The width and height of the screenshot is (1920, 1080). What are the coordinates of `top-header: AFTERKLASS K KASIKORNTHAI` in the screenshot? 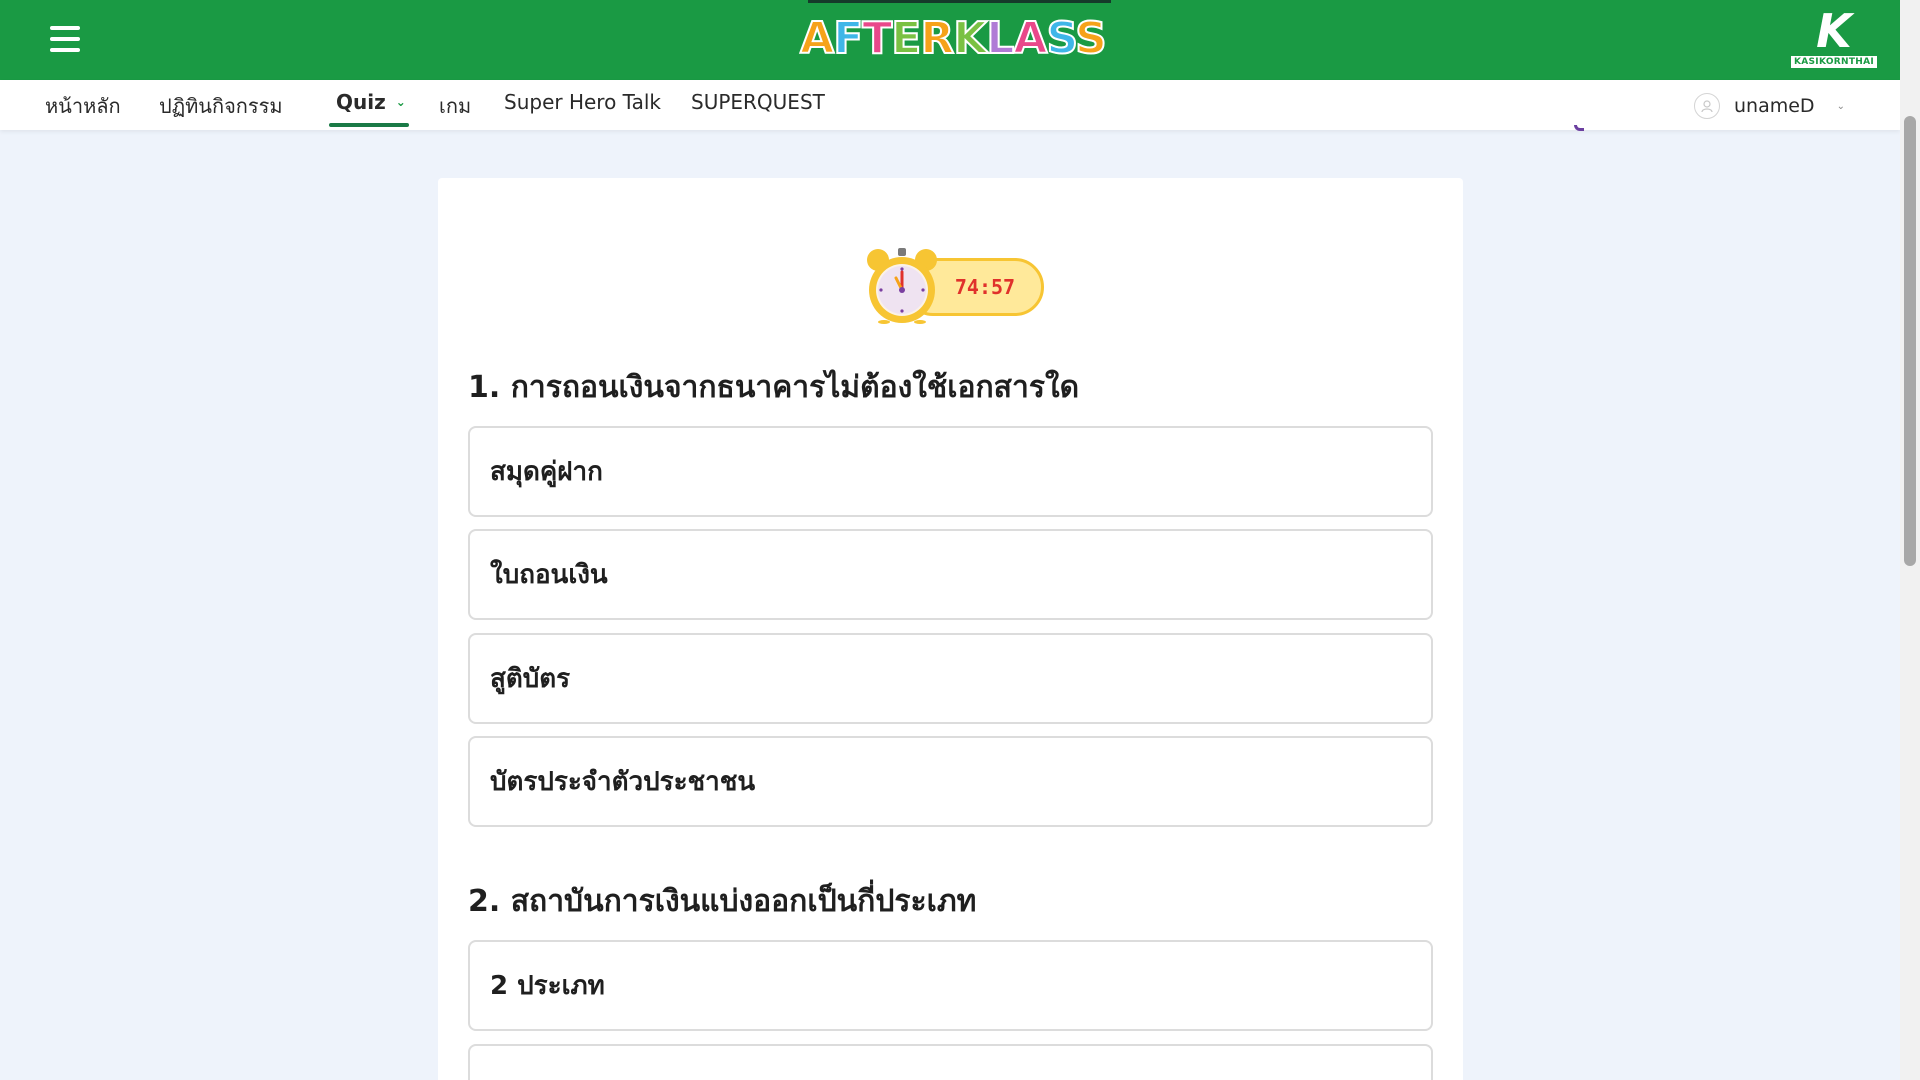 It's located at (950, 40).